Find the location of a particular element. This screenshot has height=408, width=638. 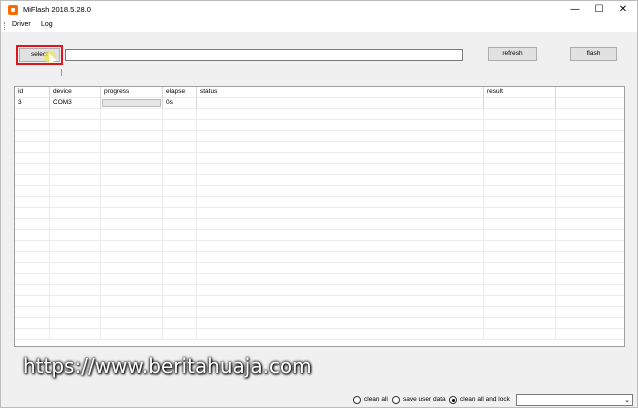

save-user-data-radio is located at coordinates (396, 400).